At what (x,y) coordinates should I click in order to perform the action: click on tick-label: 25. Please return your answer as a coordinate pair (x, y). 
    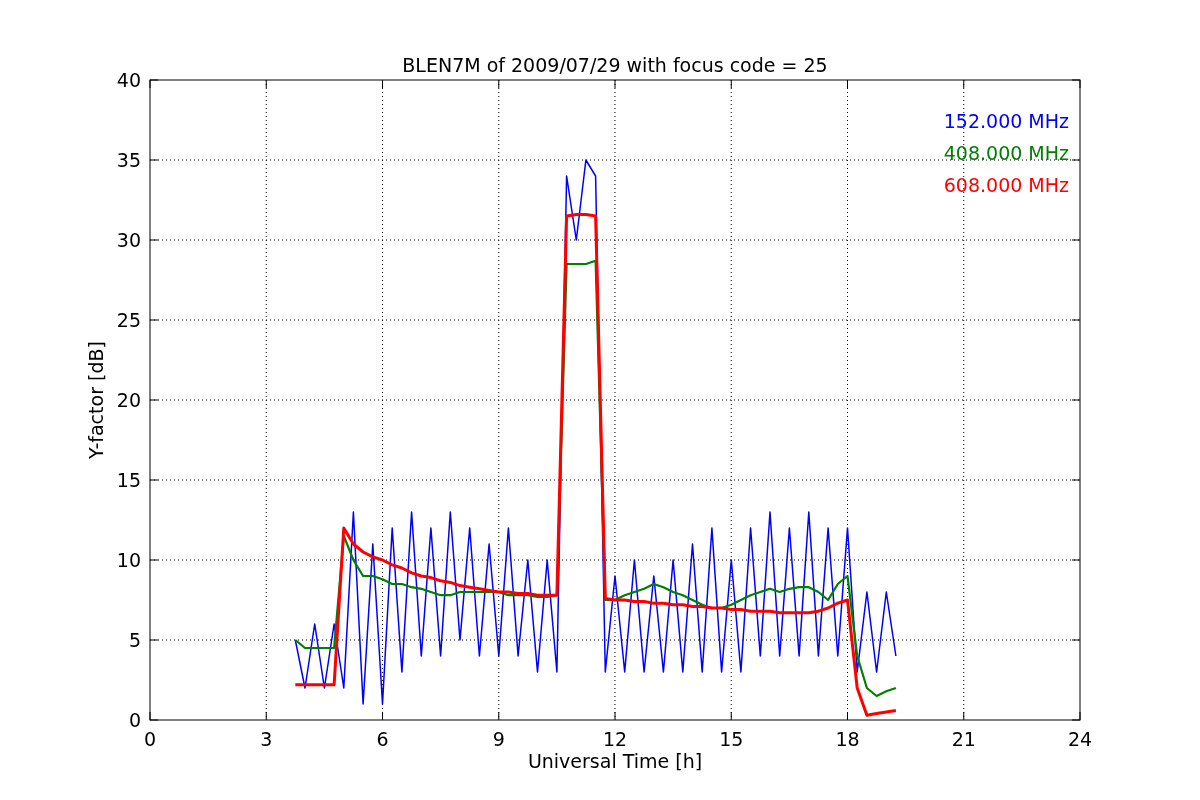
    Looking at the image, I should click on (128, 320).